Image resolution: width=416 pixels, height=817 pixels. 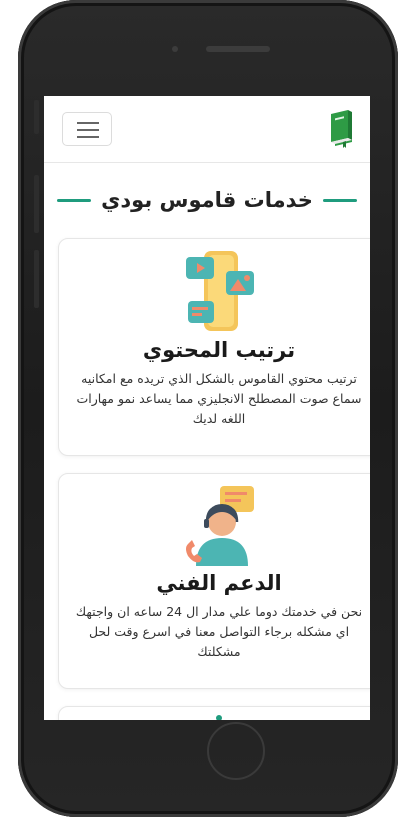 What do you see at coordinates (238, 49) in the screenshot?
I see `earpiece-speaker` at bounding box center [238, 49].